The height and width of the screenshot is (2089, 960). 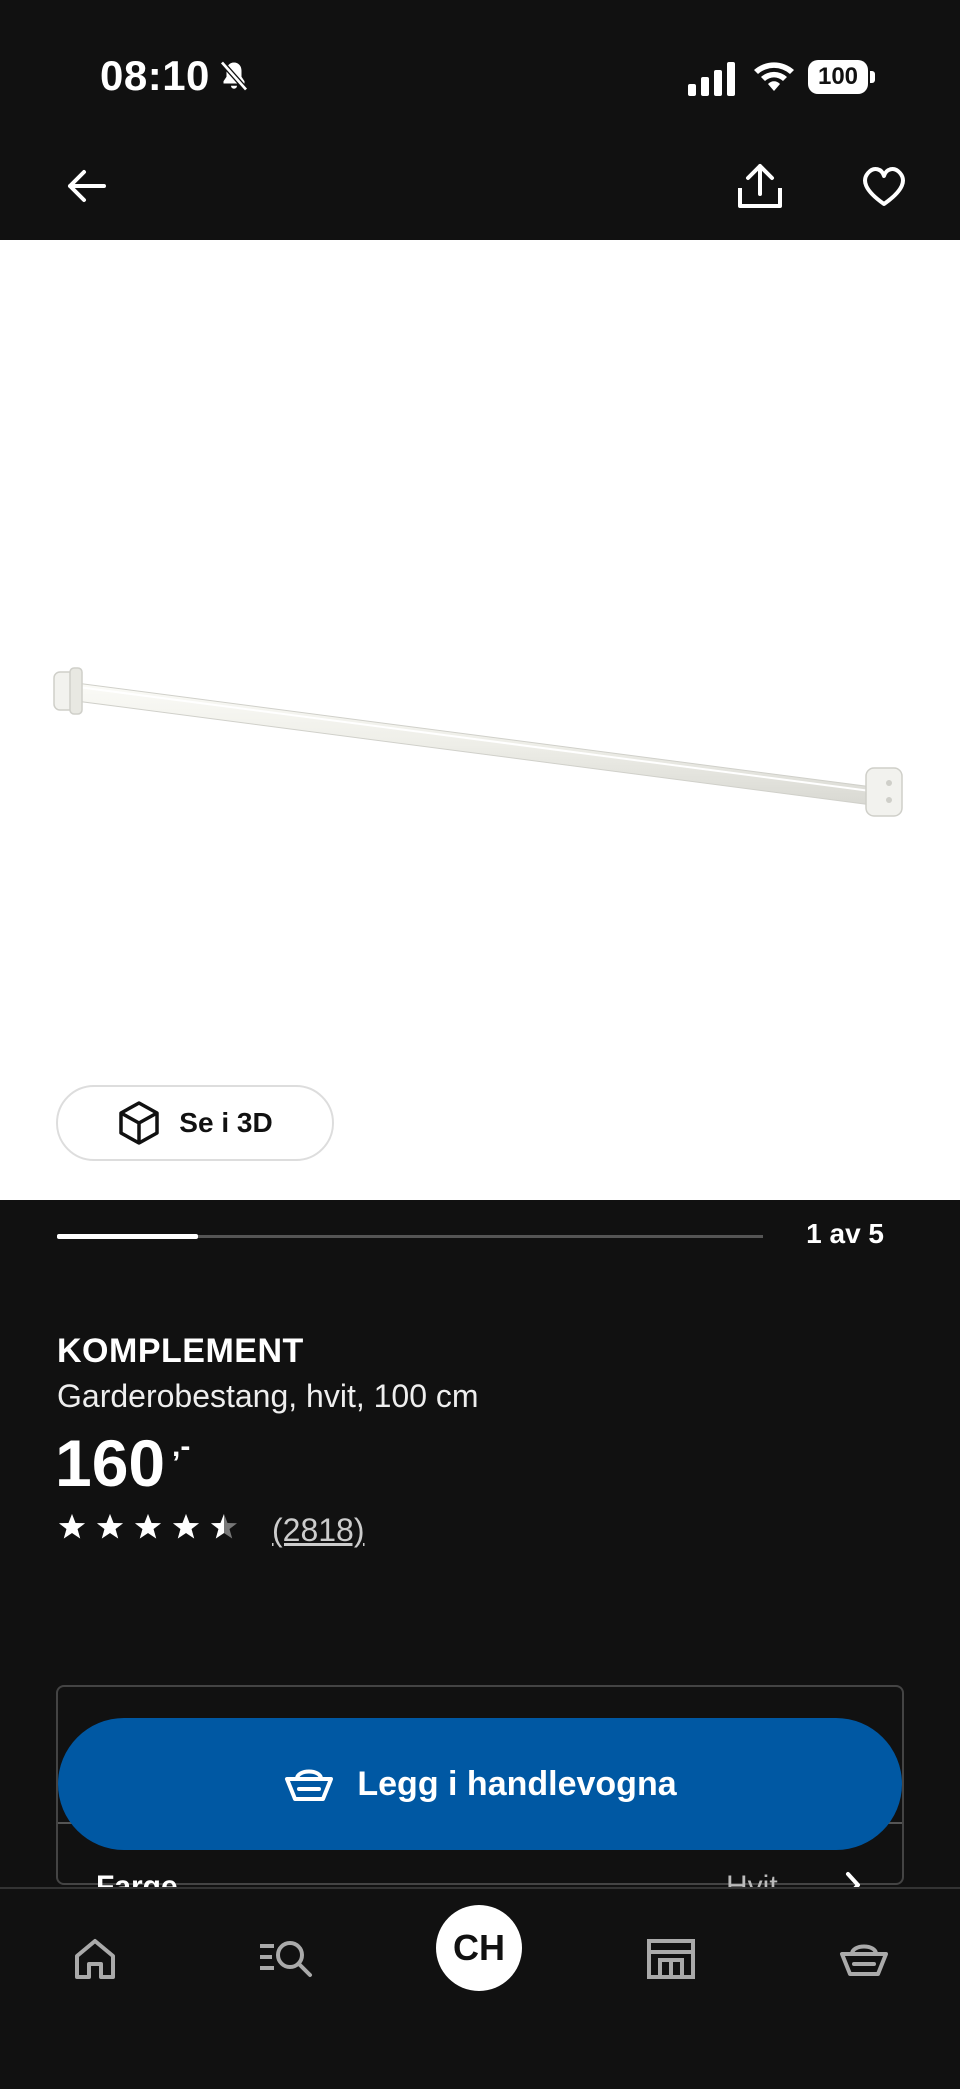 I want to click on price-suffix: ,-, so click(x=181, y=1446).